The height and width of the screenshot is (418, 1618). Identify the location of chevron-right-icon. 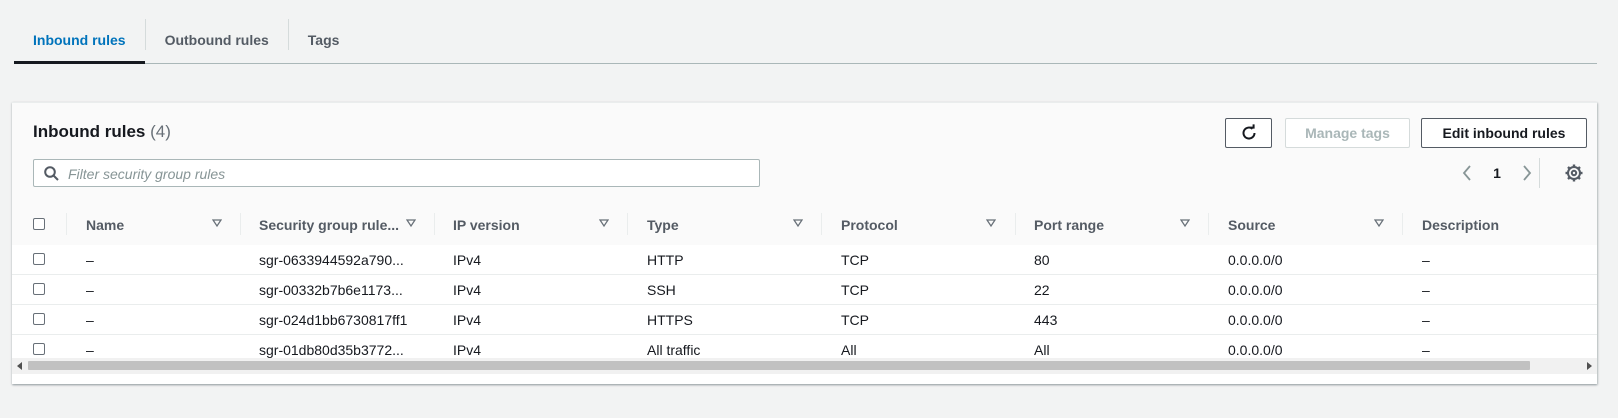
(1527, 173).